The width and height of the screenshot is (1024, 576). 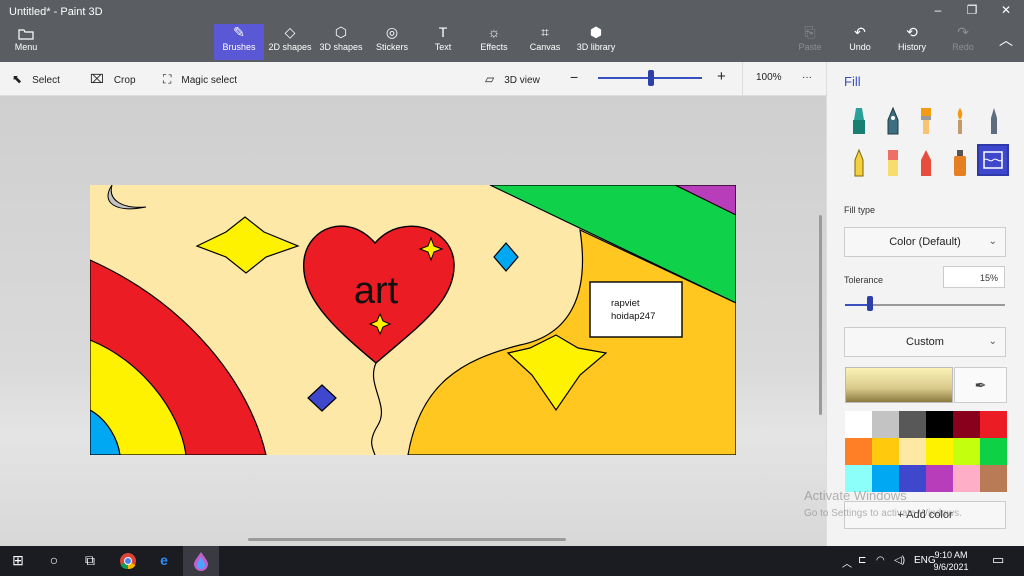 I want to click on tolerance-slider-thumb, so click(x=870, y=303).